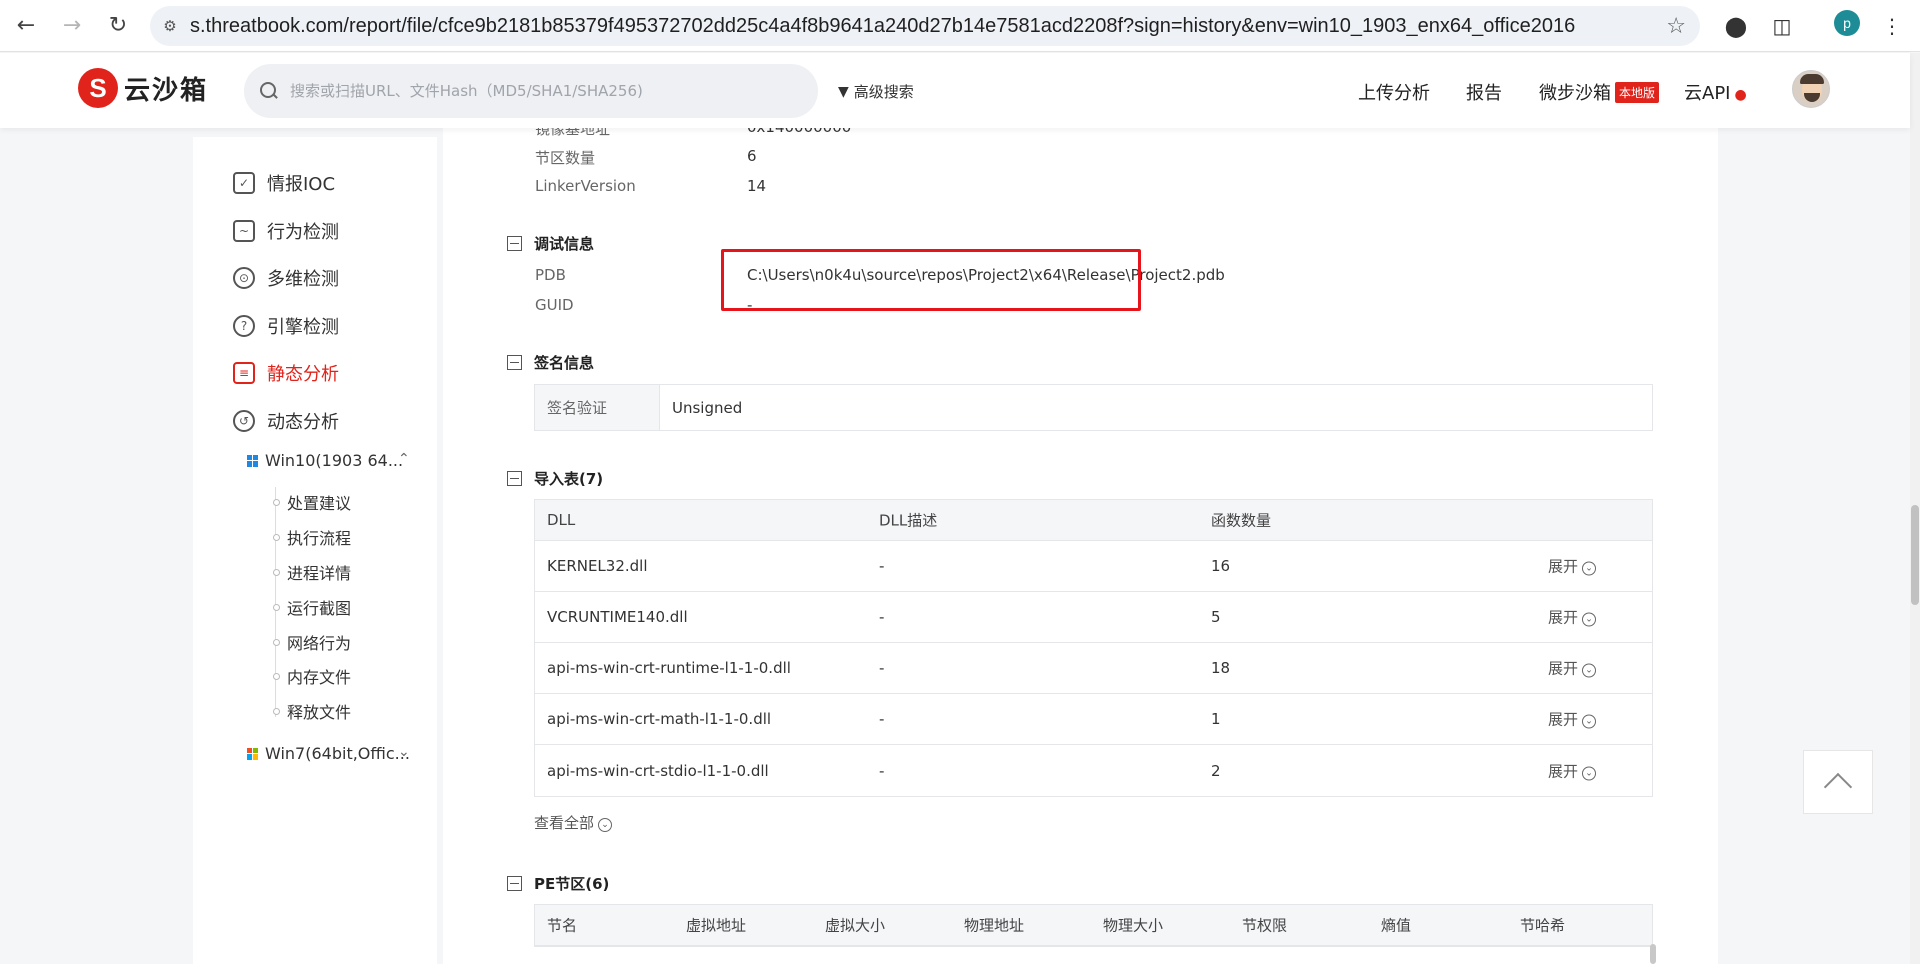 This screenshot has height=964, width=1920. Describe the element at coordinates (404, 459) in the screenshot. I see `chevron-up-icon: ⌃` at that location.